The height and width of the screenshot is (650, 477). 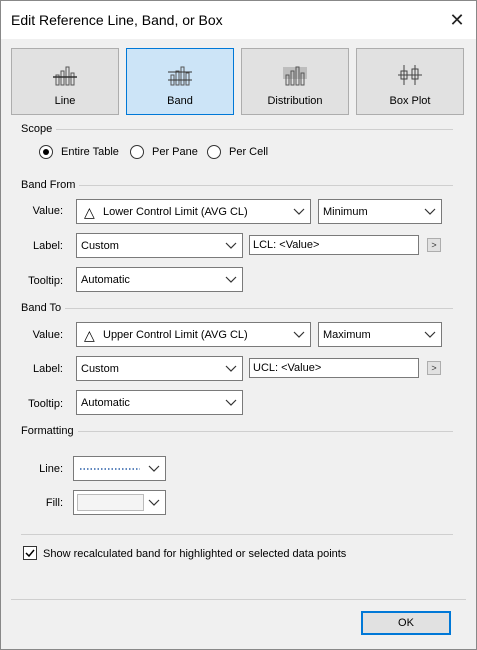 I want to click on ok-button: OK, so click(x=406, y=623).